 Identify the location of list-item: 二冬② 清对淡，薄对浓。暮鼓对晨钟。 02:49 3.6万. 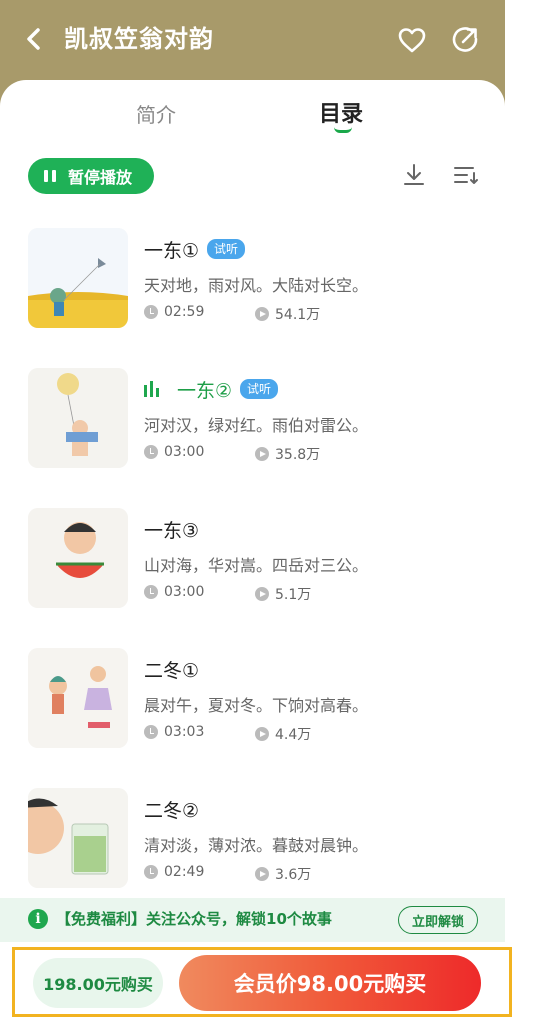
(252, 843).